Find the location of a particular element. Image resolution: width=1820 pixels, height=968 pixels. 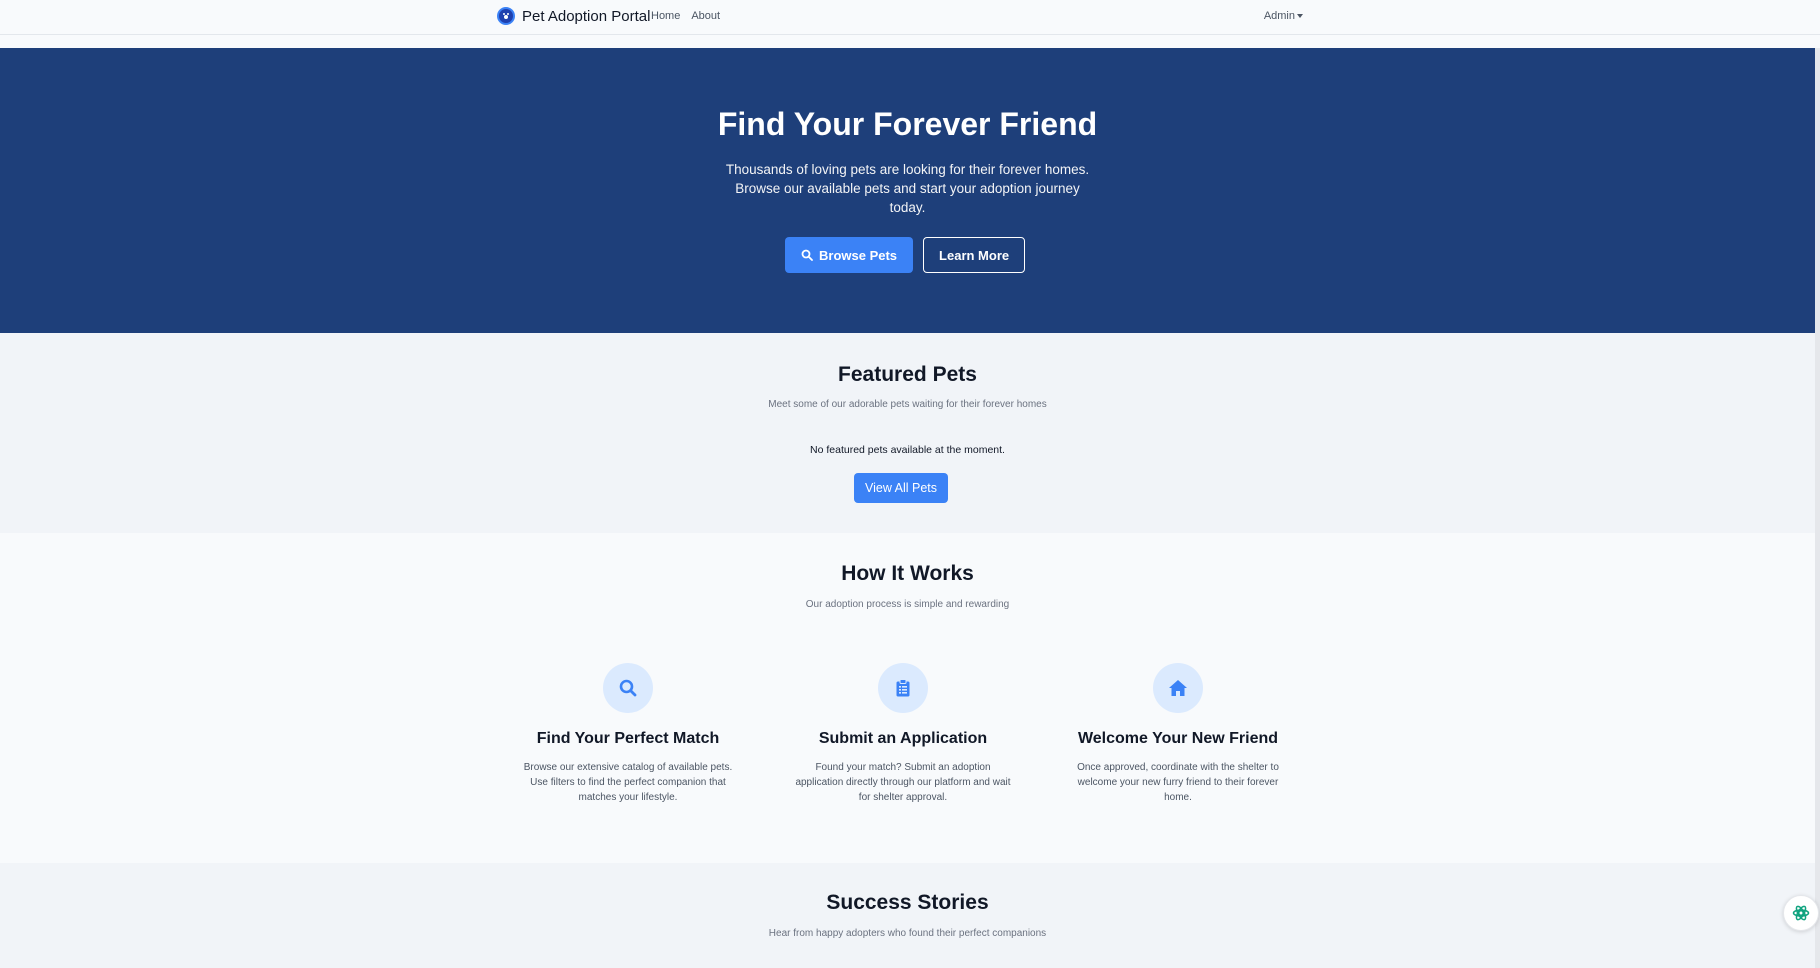

browse-pets-label: Browse Pets is located at coordinates (858, 255).